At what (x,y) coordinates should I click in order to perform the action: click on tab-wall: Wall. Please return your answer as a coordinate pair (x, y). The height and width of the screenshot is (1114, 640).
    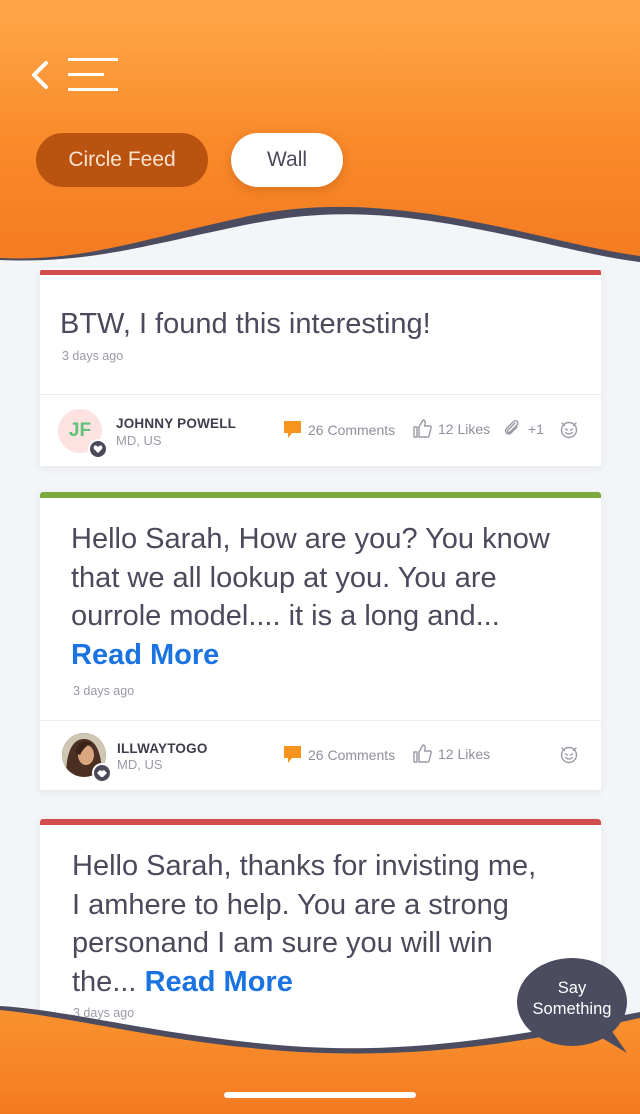
    Looking at the image, I should click on (287, 160).